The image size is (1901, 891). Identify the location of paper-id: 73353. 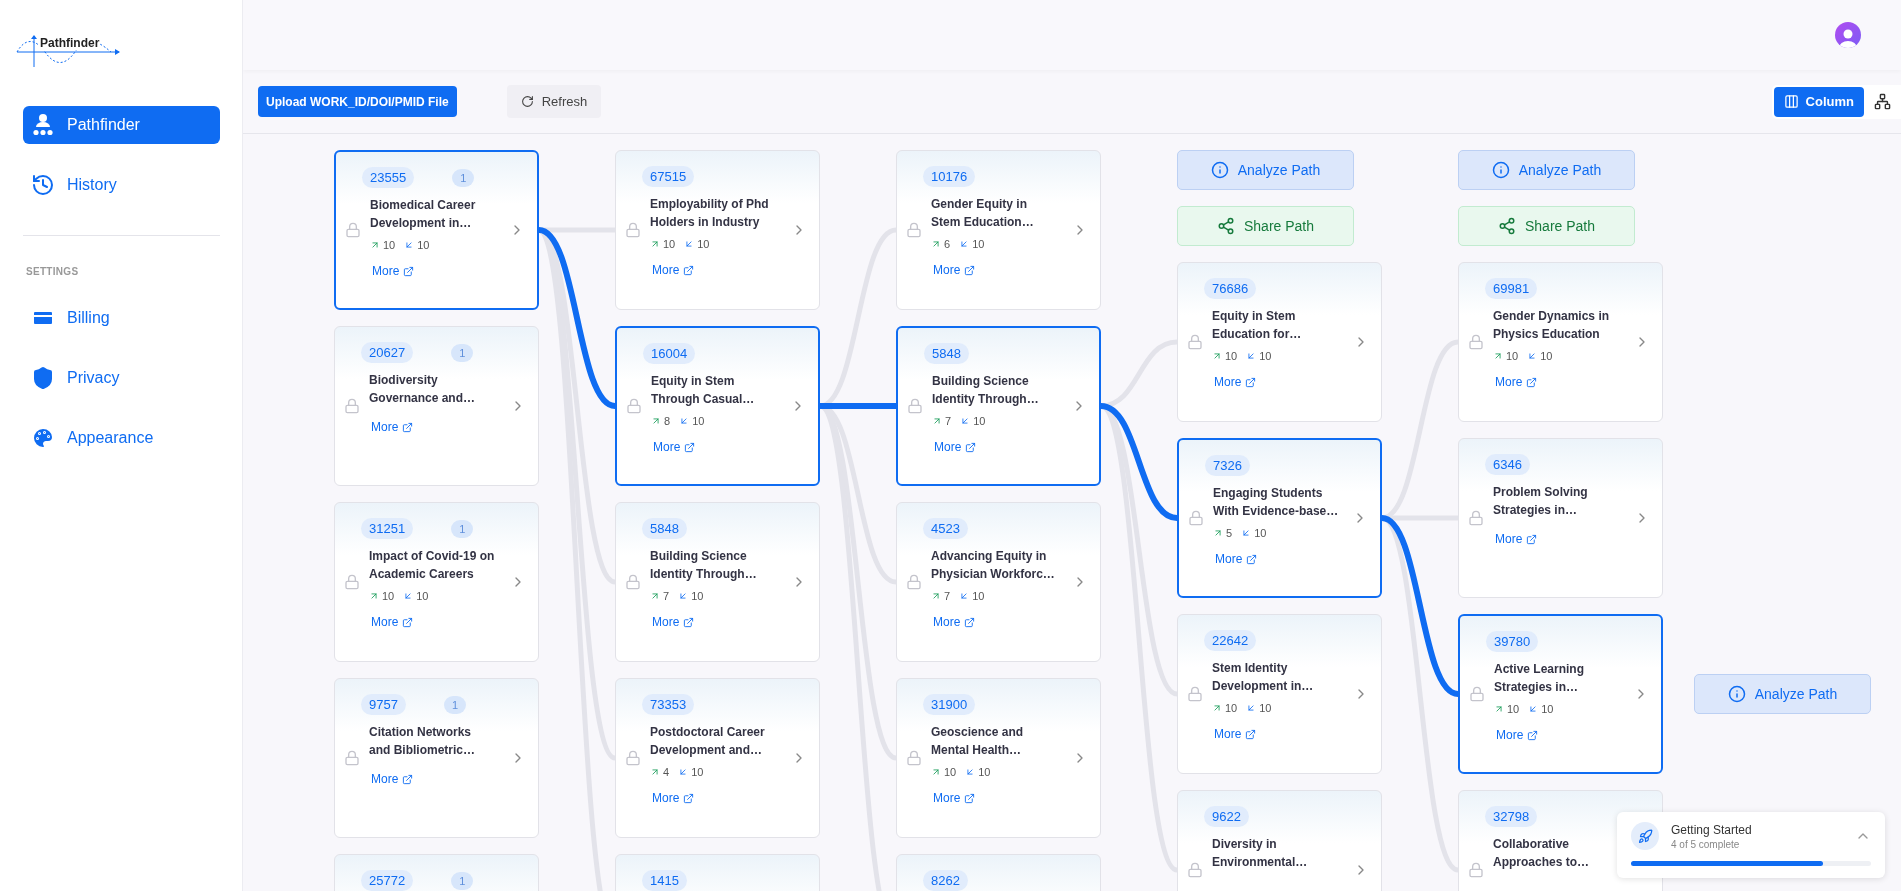
(668, 704).